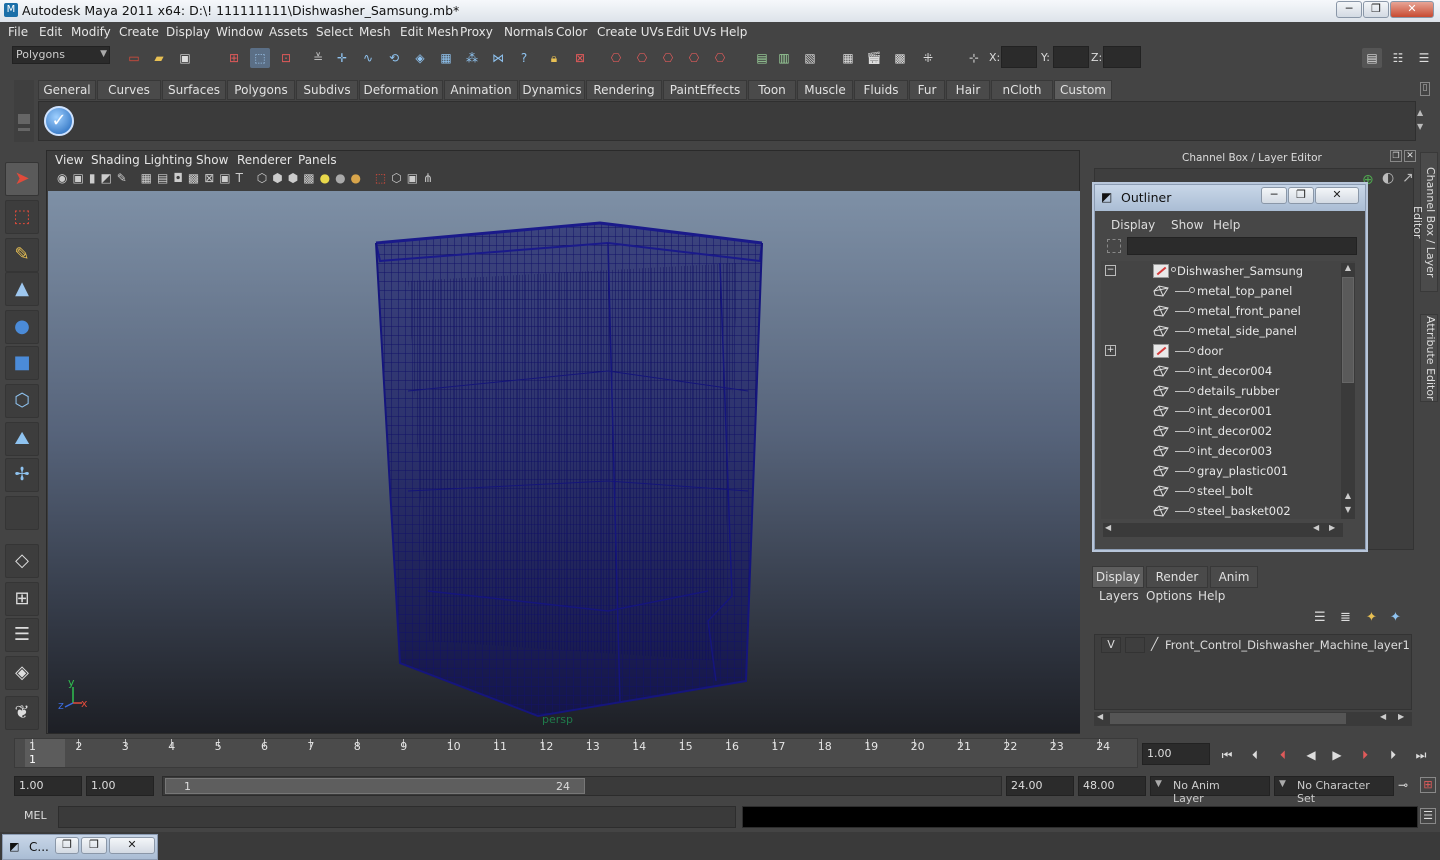 This screenshot has height=860, width=1440. I want to click on last-tool-icon: ✢, so click(22, 475).